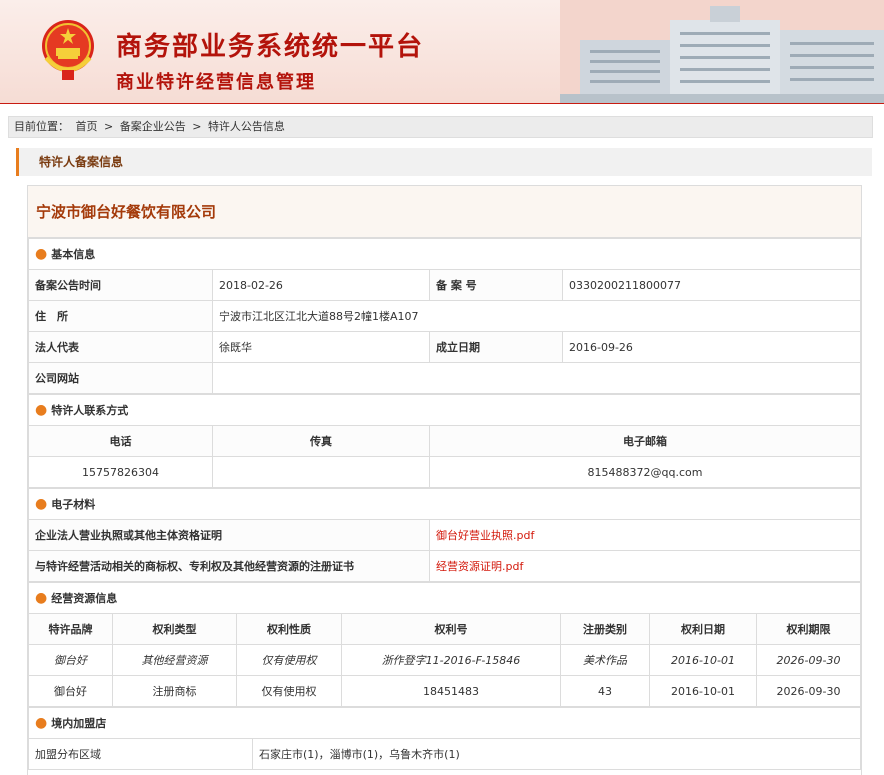 The image size is (884, 775). I want to click on license-file-link: 御台好营业执照.pdf, so click(645, 535).